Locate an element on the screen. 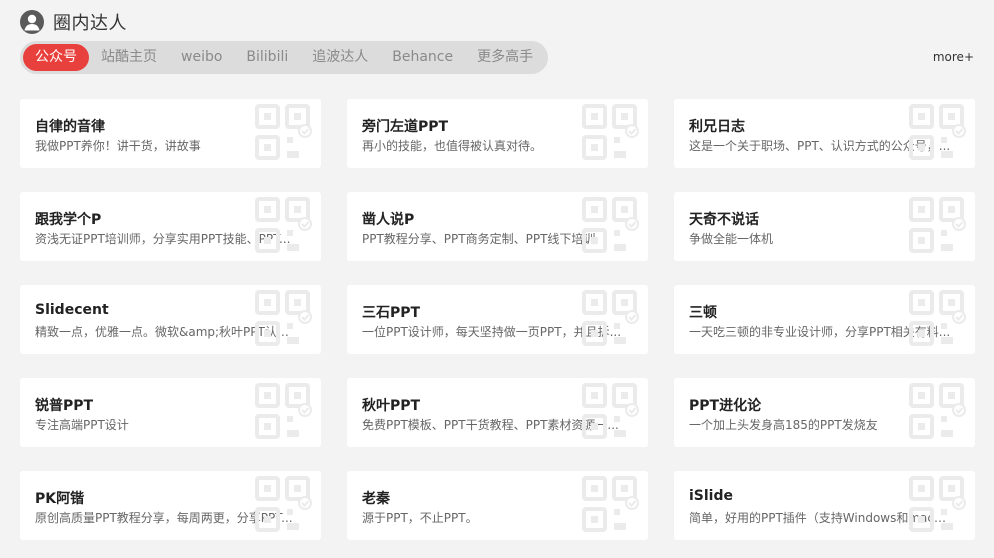 The height and width of the screenshot is (558, 994). account-name: 锐普PPT is located at coordinates (64, 406).